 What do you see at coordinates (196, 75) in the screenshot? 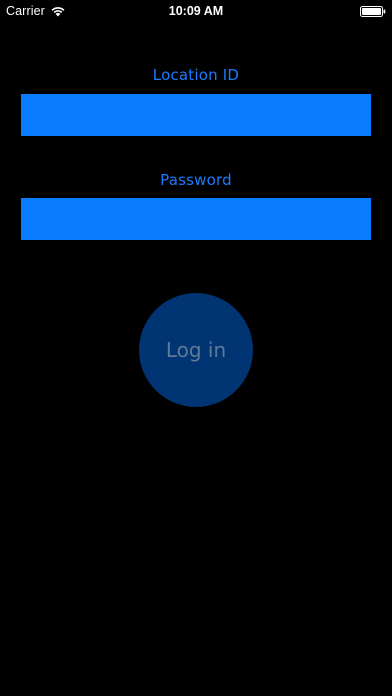
I see `location-id-label: Location ID` at bounding box center [196, 75].